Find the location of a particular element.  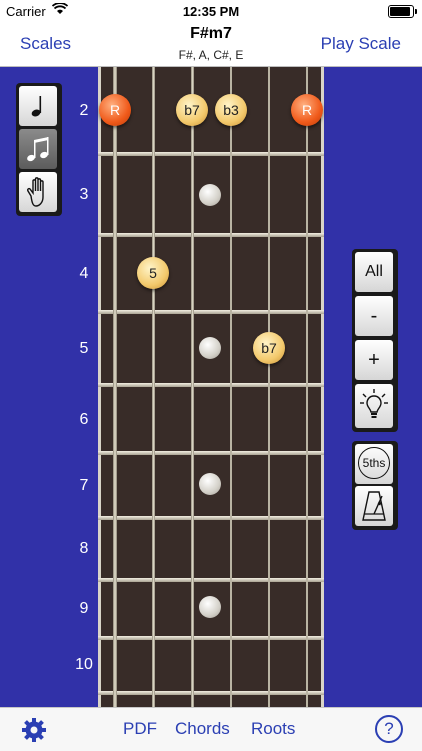

hand-mode-button is located at coordinates (38, 192).